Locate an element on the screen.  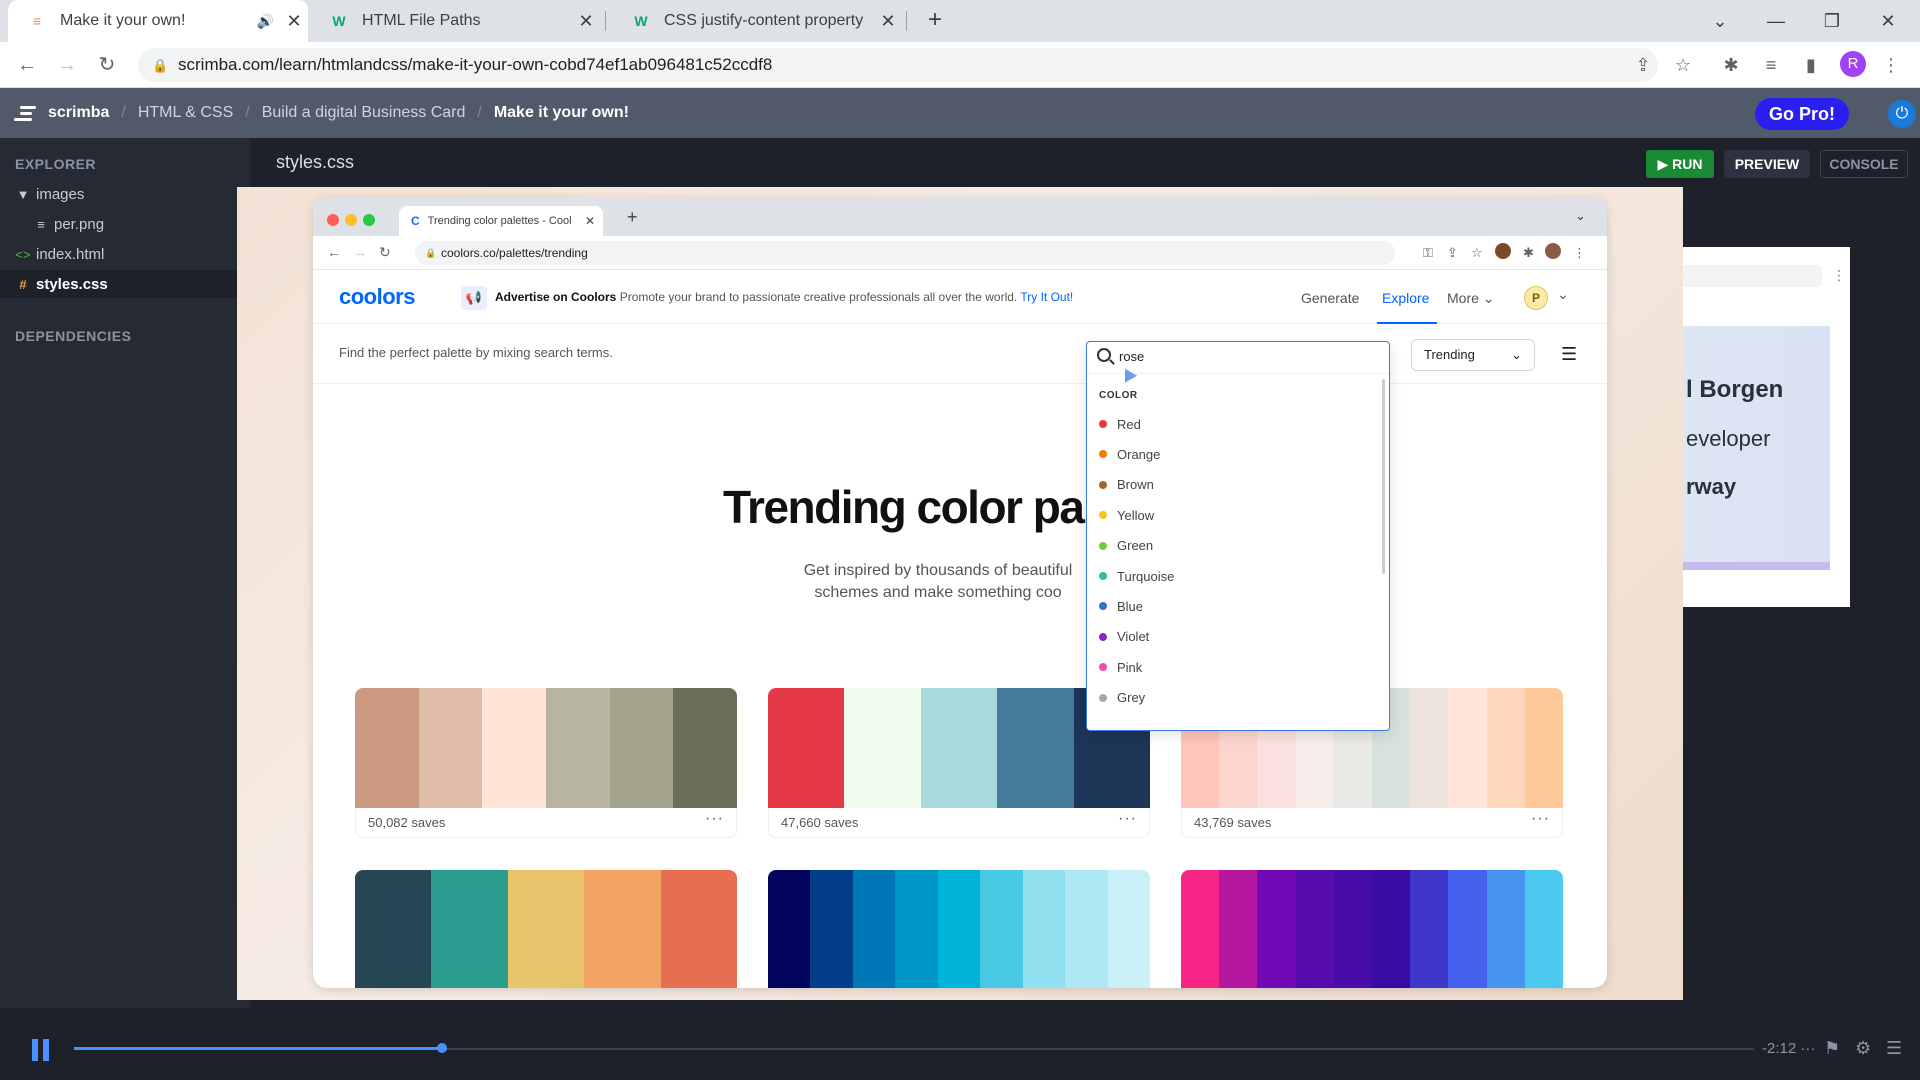
more-options-icon: ··· is located at coordinates (1540, 818).